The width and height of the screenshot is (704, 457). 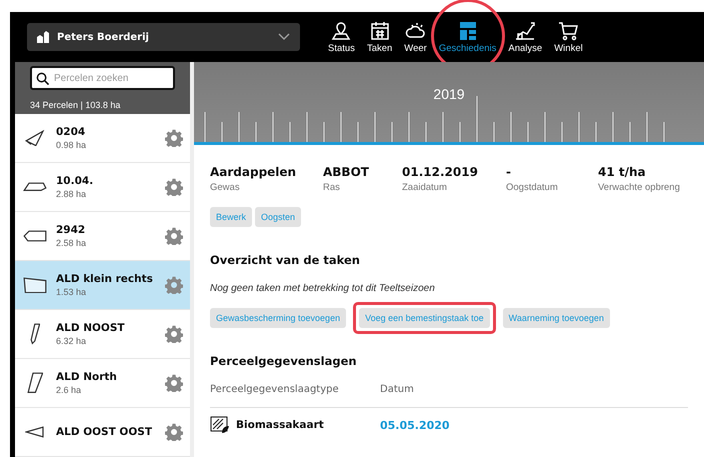 What do you see at coordinates (440, 172) in the screenshot?
I see `crop-value: 01.12.2019` at bounding box center [440, 172].